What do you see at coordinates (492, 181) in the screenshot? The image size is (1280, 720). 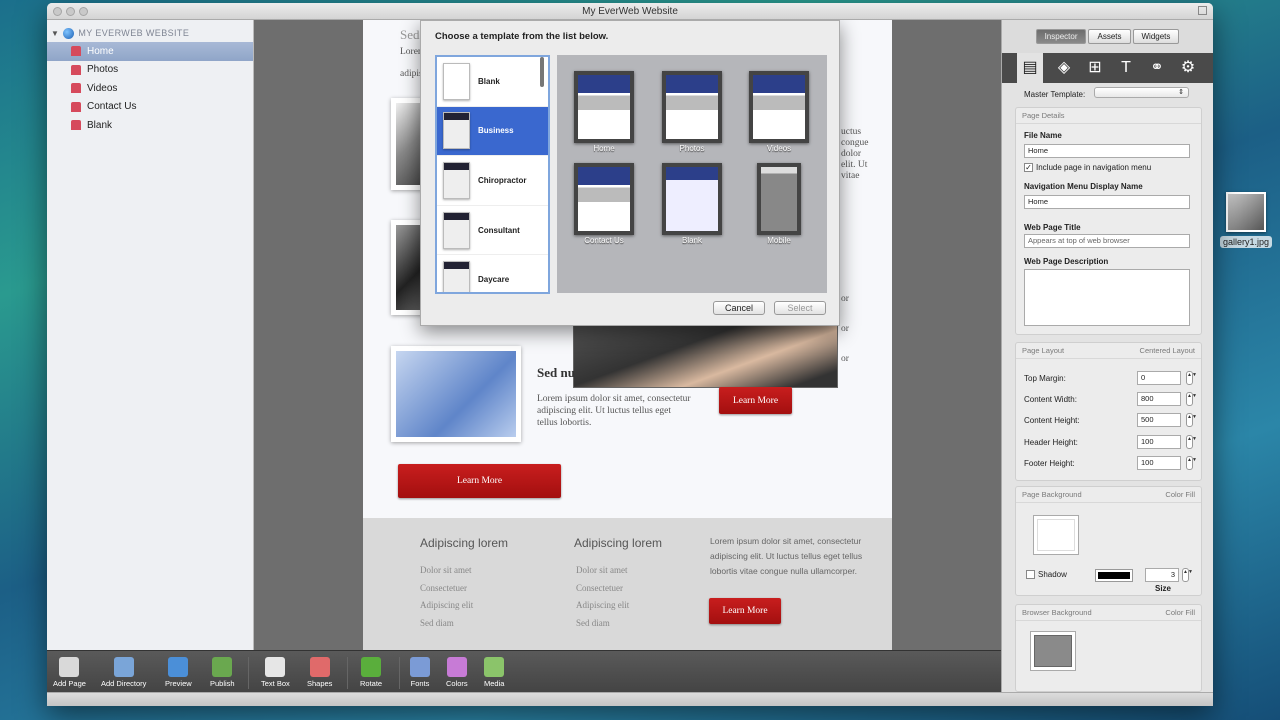 I see `template-item-chiropractor: Chiropractor` at bounding box center [492, 181].